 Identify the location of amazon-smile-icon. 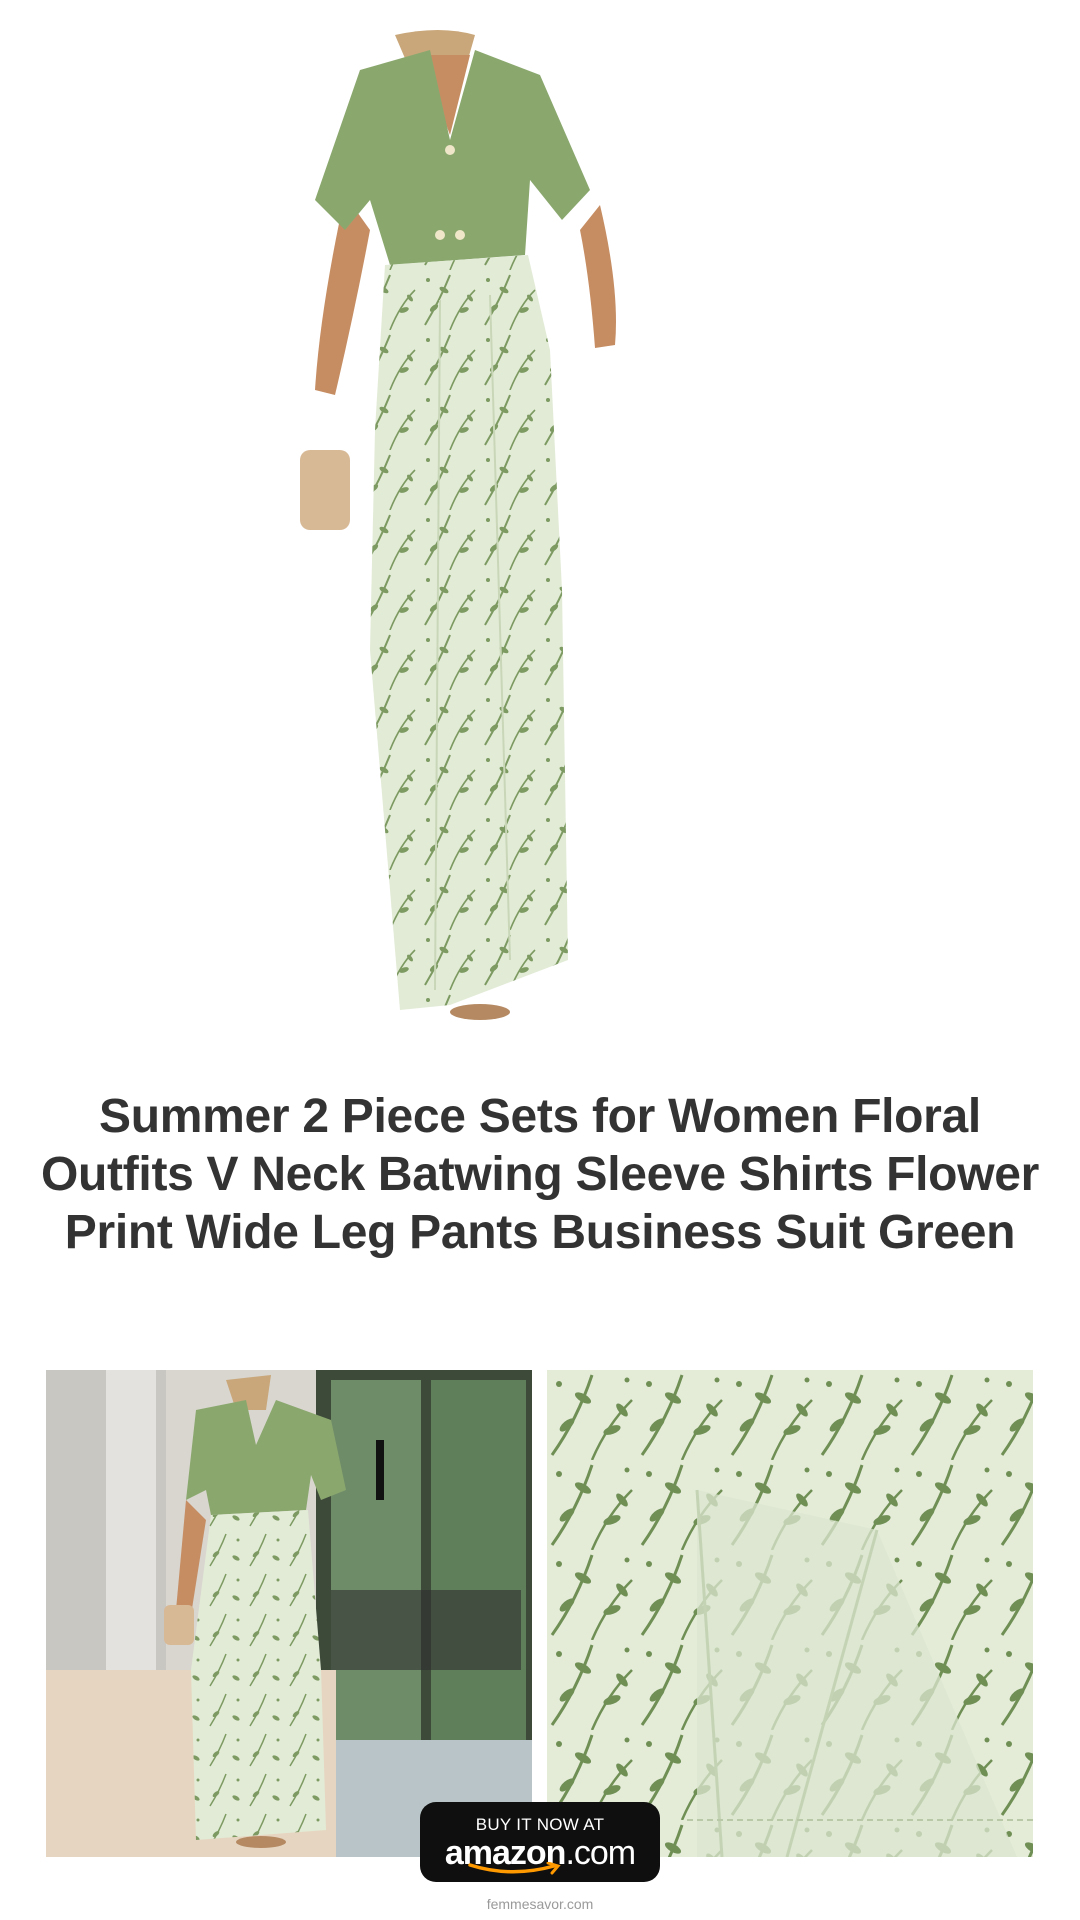
(514, 1868).